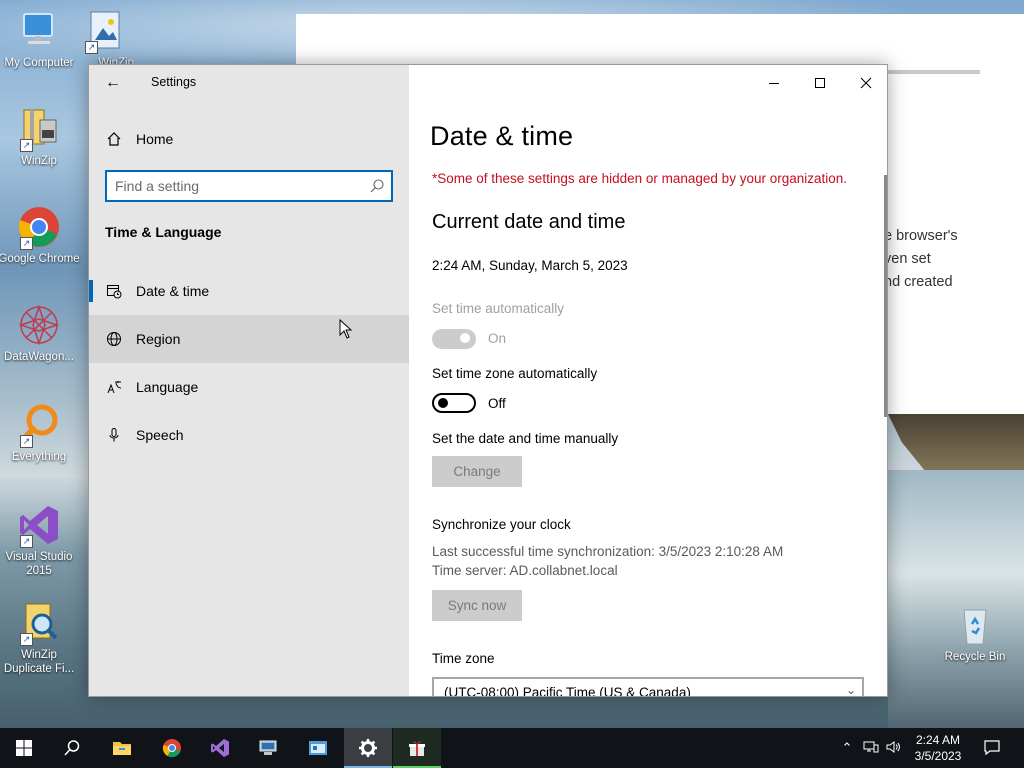  Describe the element at coordinates (39, 425) in the screenshot. I see `everything-search-icon: ↗` at that location.